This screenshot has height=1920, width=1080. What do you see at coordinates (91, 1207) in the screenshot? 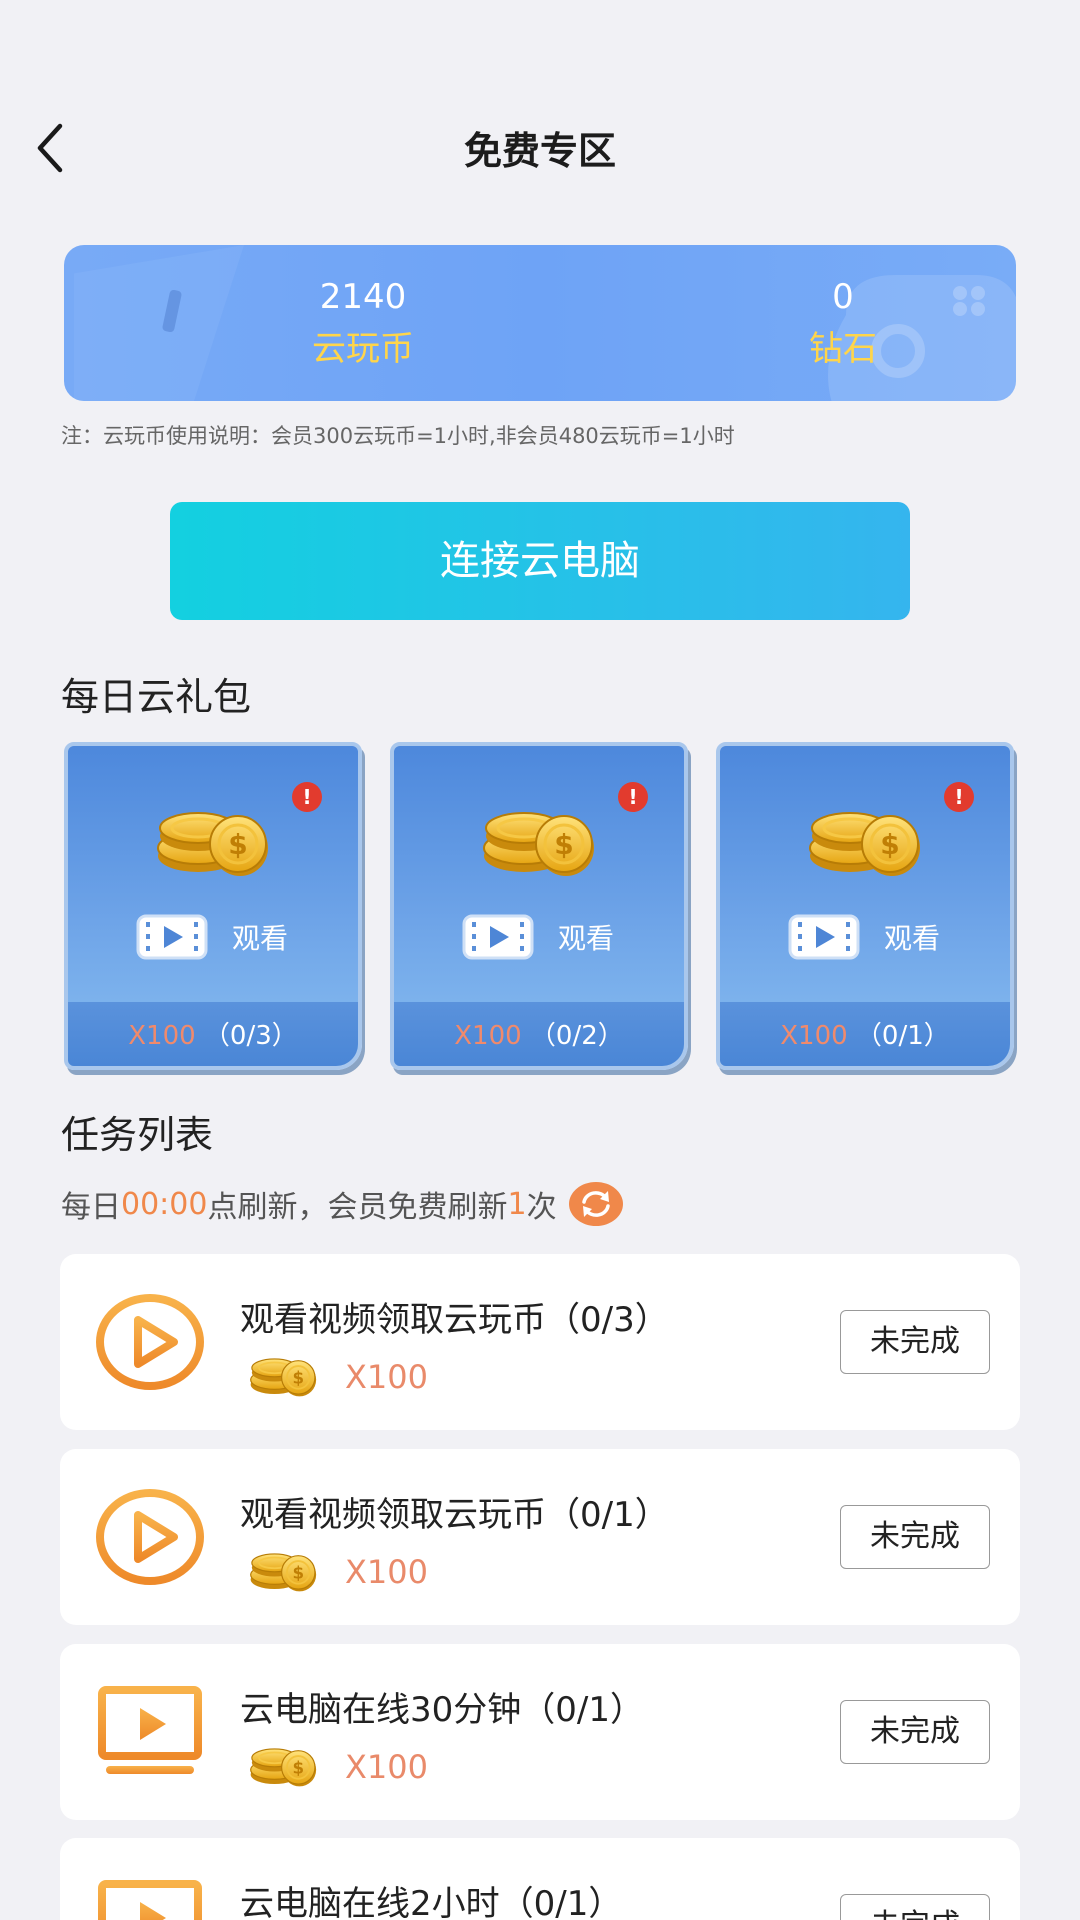
I see `refresh-prefix: 每日` at bounding box center [91, 1207].